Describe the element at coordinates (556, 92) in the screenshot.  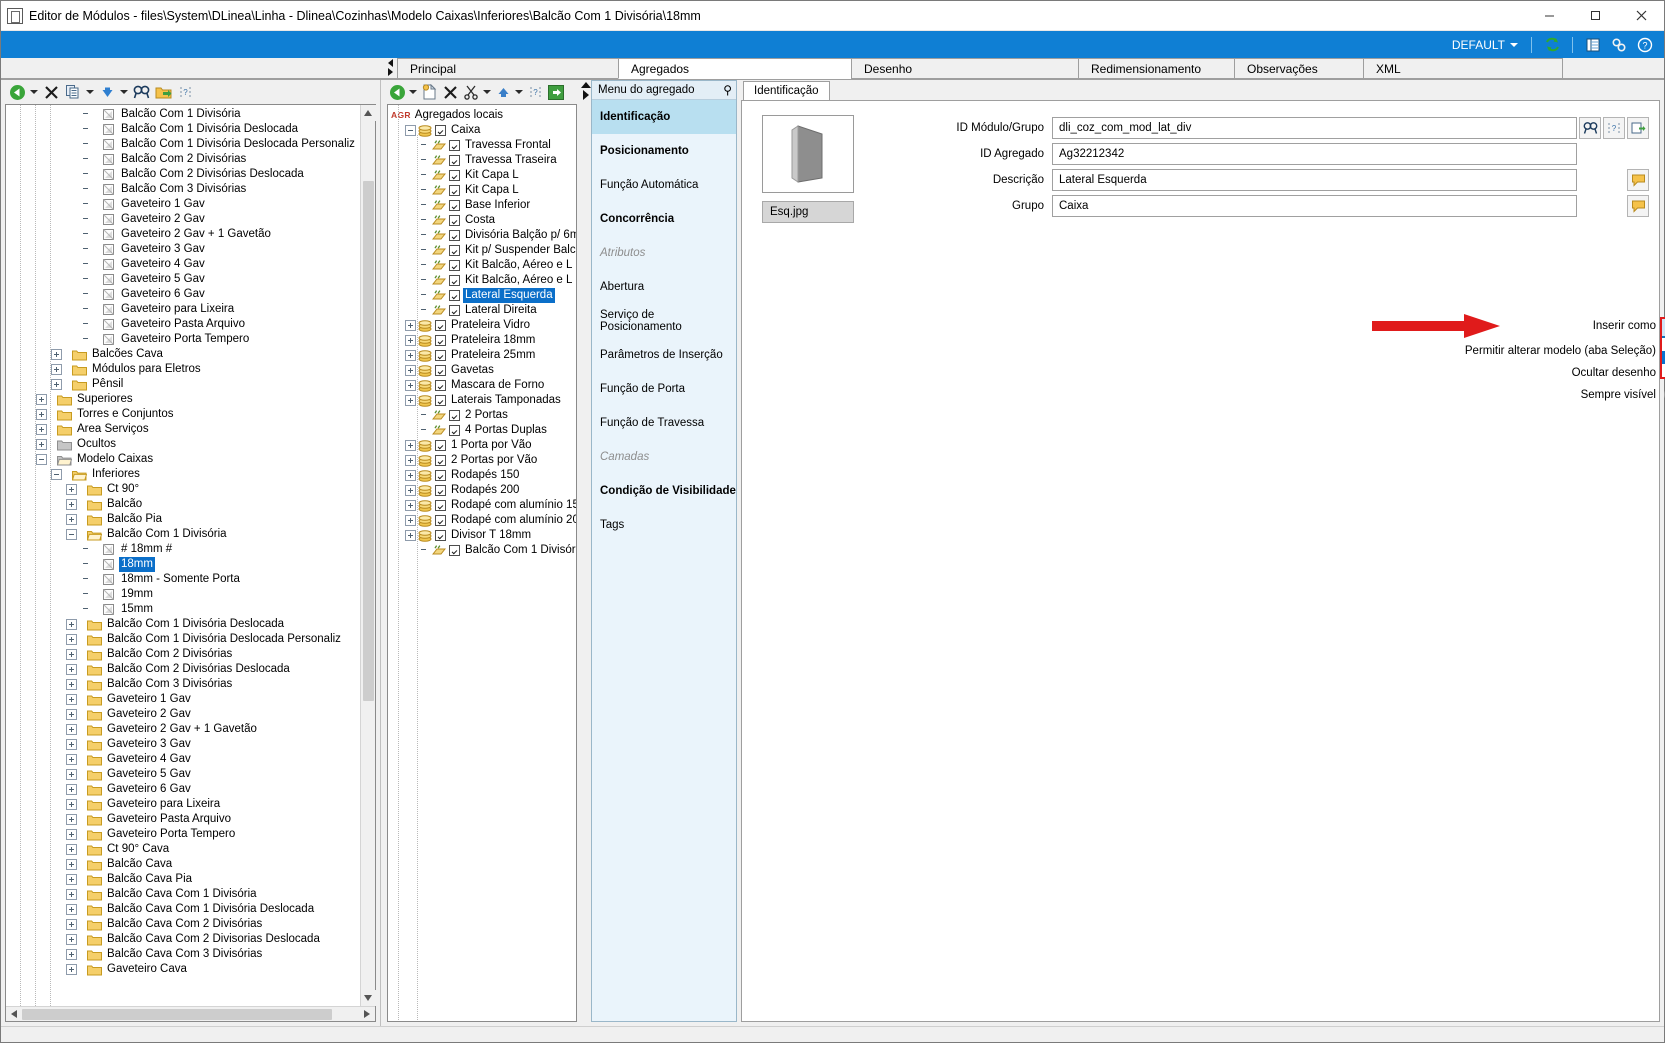
I see `apply-icon` at that location.